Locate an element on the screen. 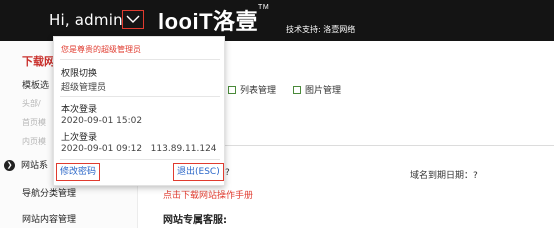 The height and width of the screenshot is (240, 554). permission-switch-value: 超级管理员 is located at coordinates (83, 86).